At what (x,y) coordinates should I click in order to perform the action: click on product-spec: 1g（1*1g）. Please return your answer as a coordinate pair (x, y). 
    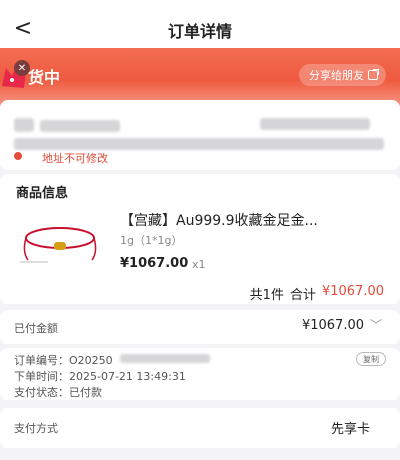
    Looking at the image, I should click on (151, 240).